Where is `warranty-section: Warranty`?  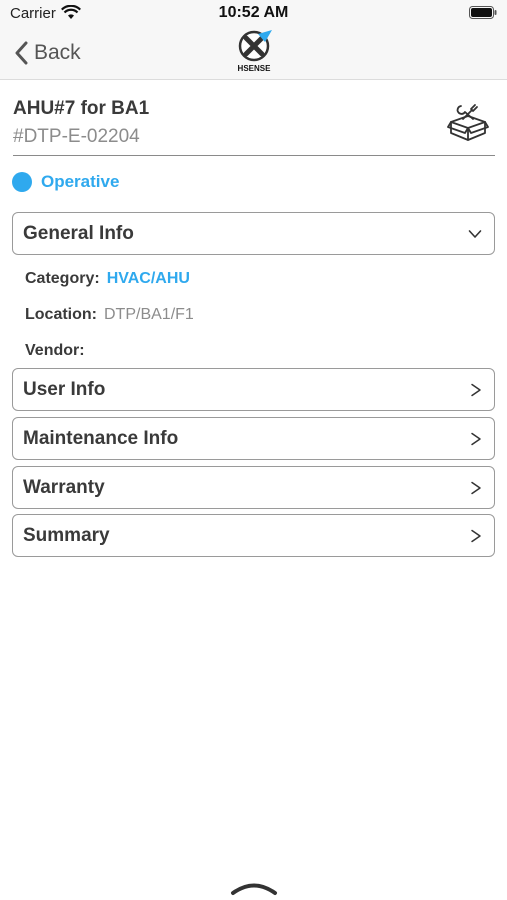
warranty-section: Warranty is located at coordinates (253, 487).